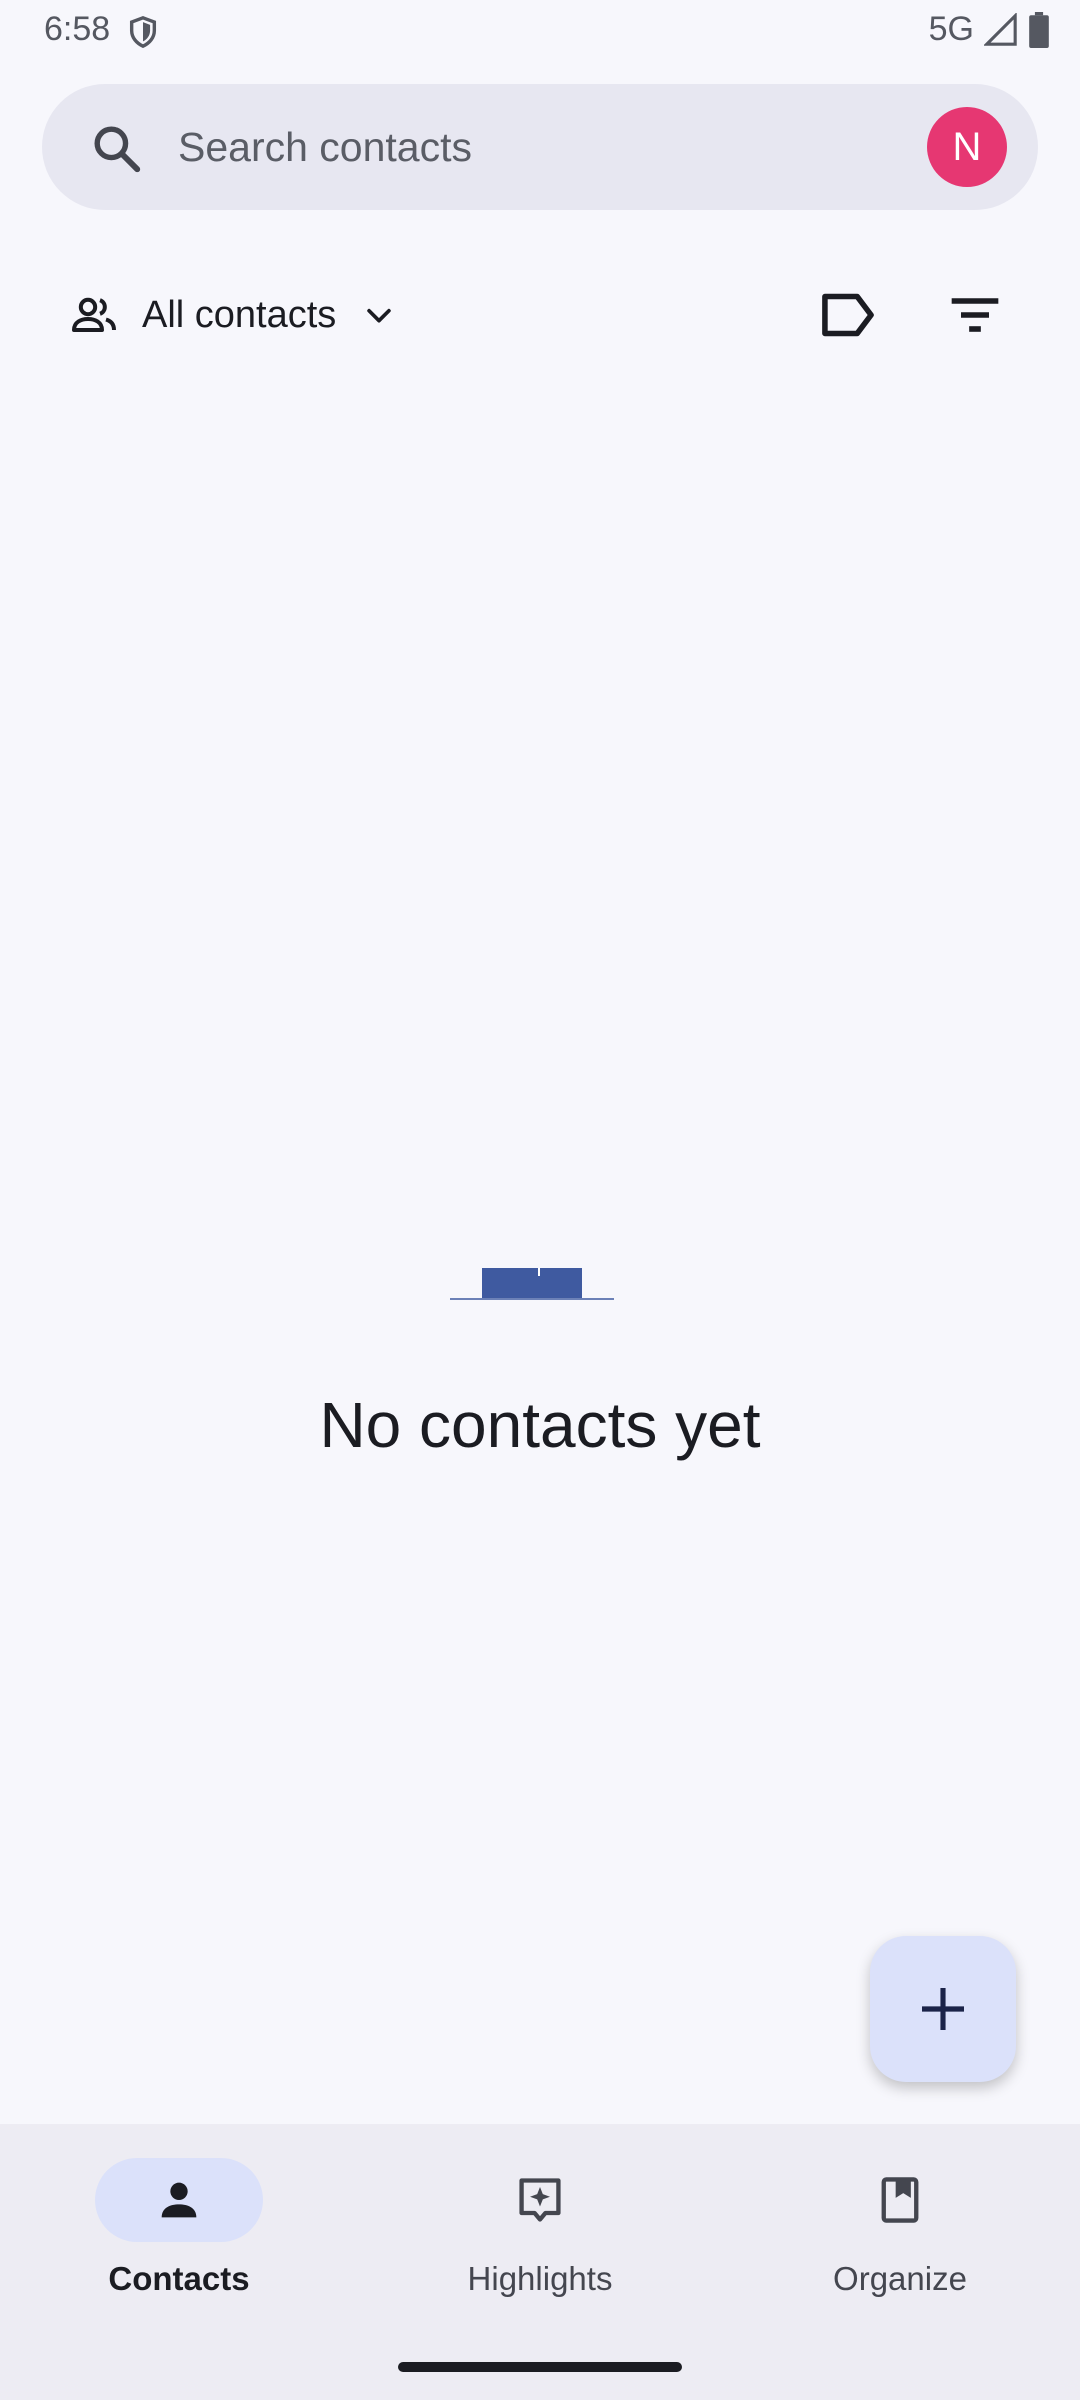 Image resolution: width=1080 pixels, height=2400 pixels. I want to click on plus-icon, so click(943, 2009).